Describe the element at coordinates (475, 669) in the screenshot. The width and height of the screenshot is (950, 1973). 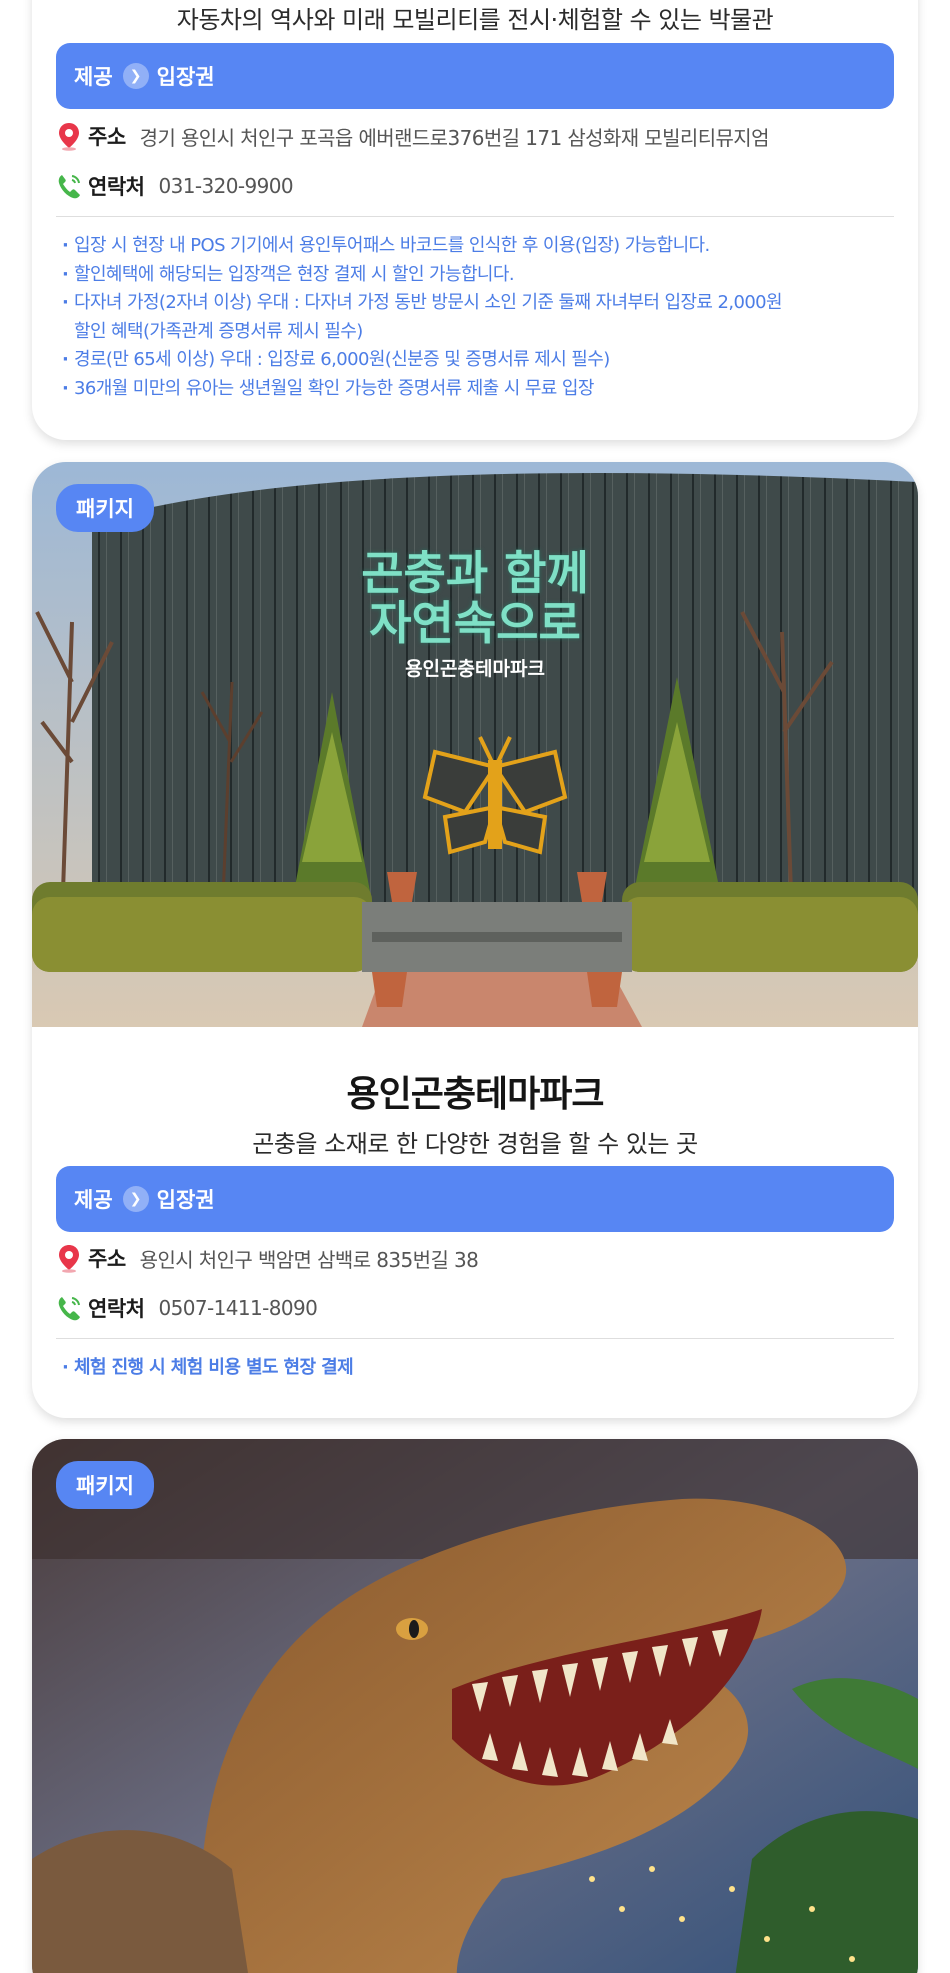
I see `sign-name: 용인곤충테마파크` at that location.